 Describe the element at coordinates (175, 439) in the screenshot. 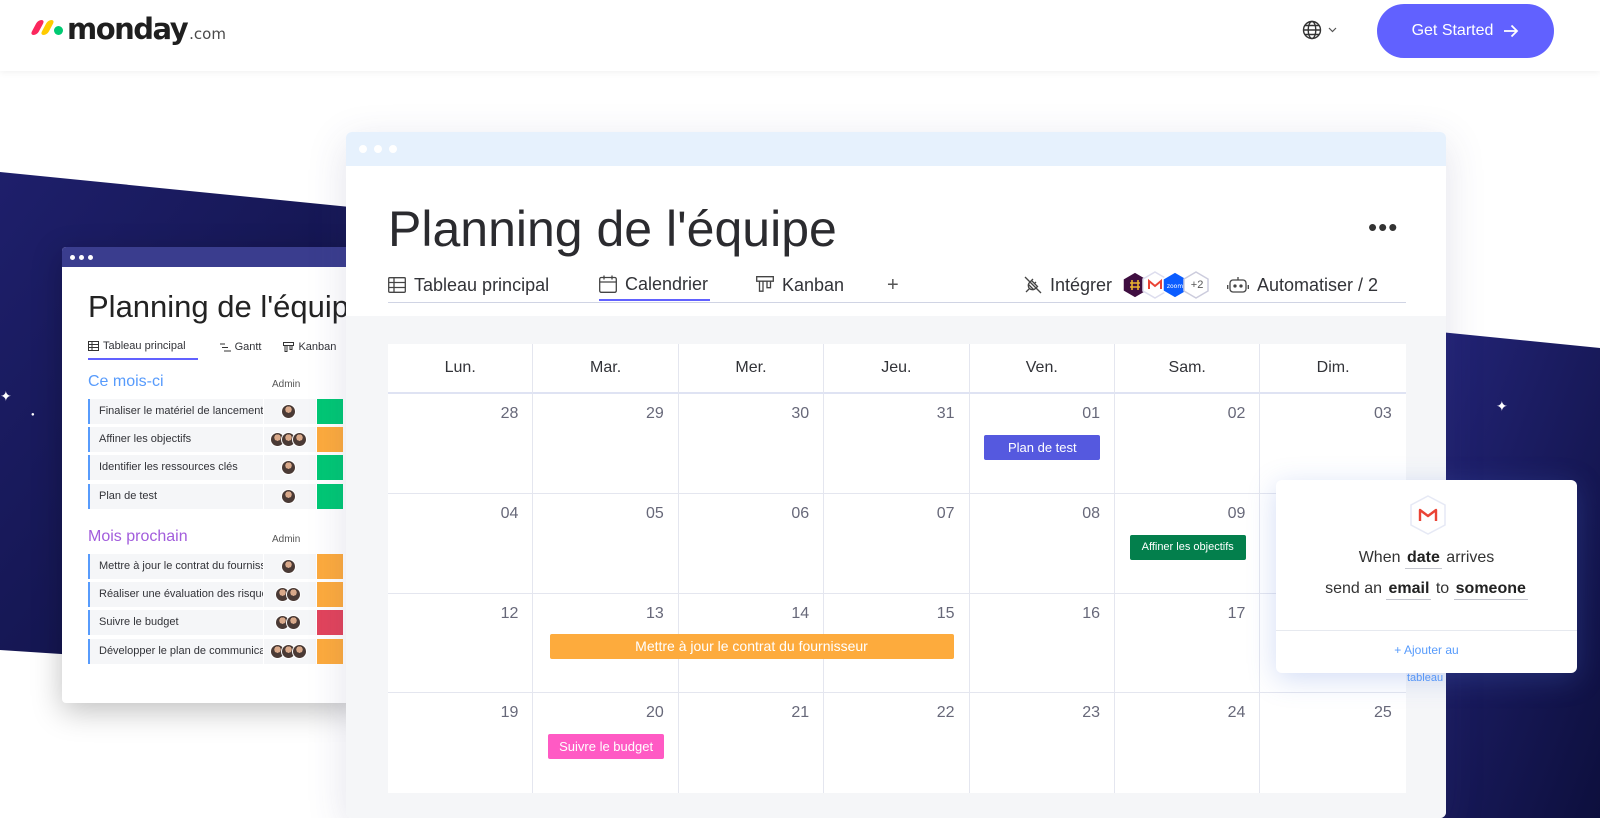

I see `row-label: Affiner les objectifs` at that location.